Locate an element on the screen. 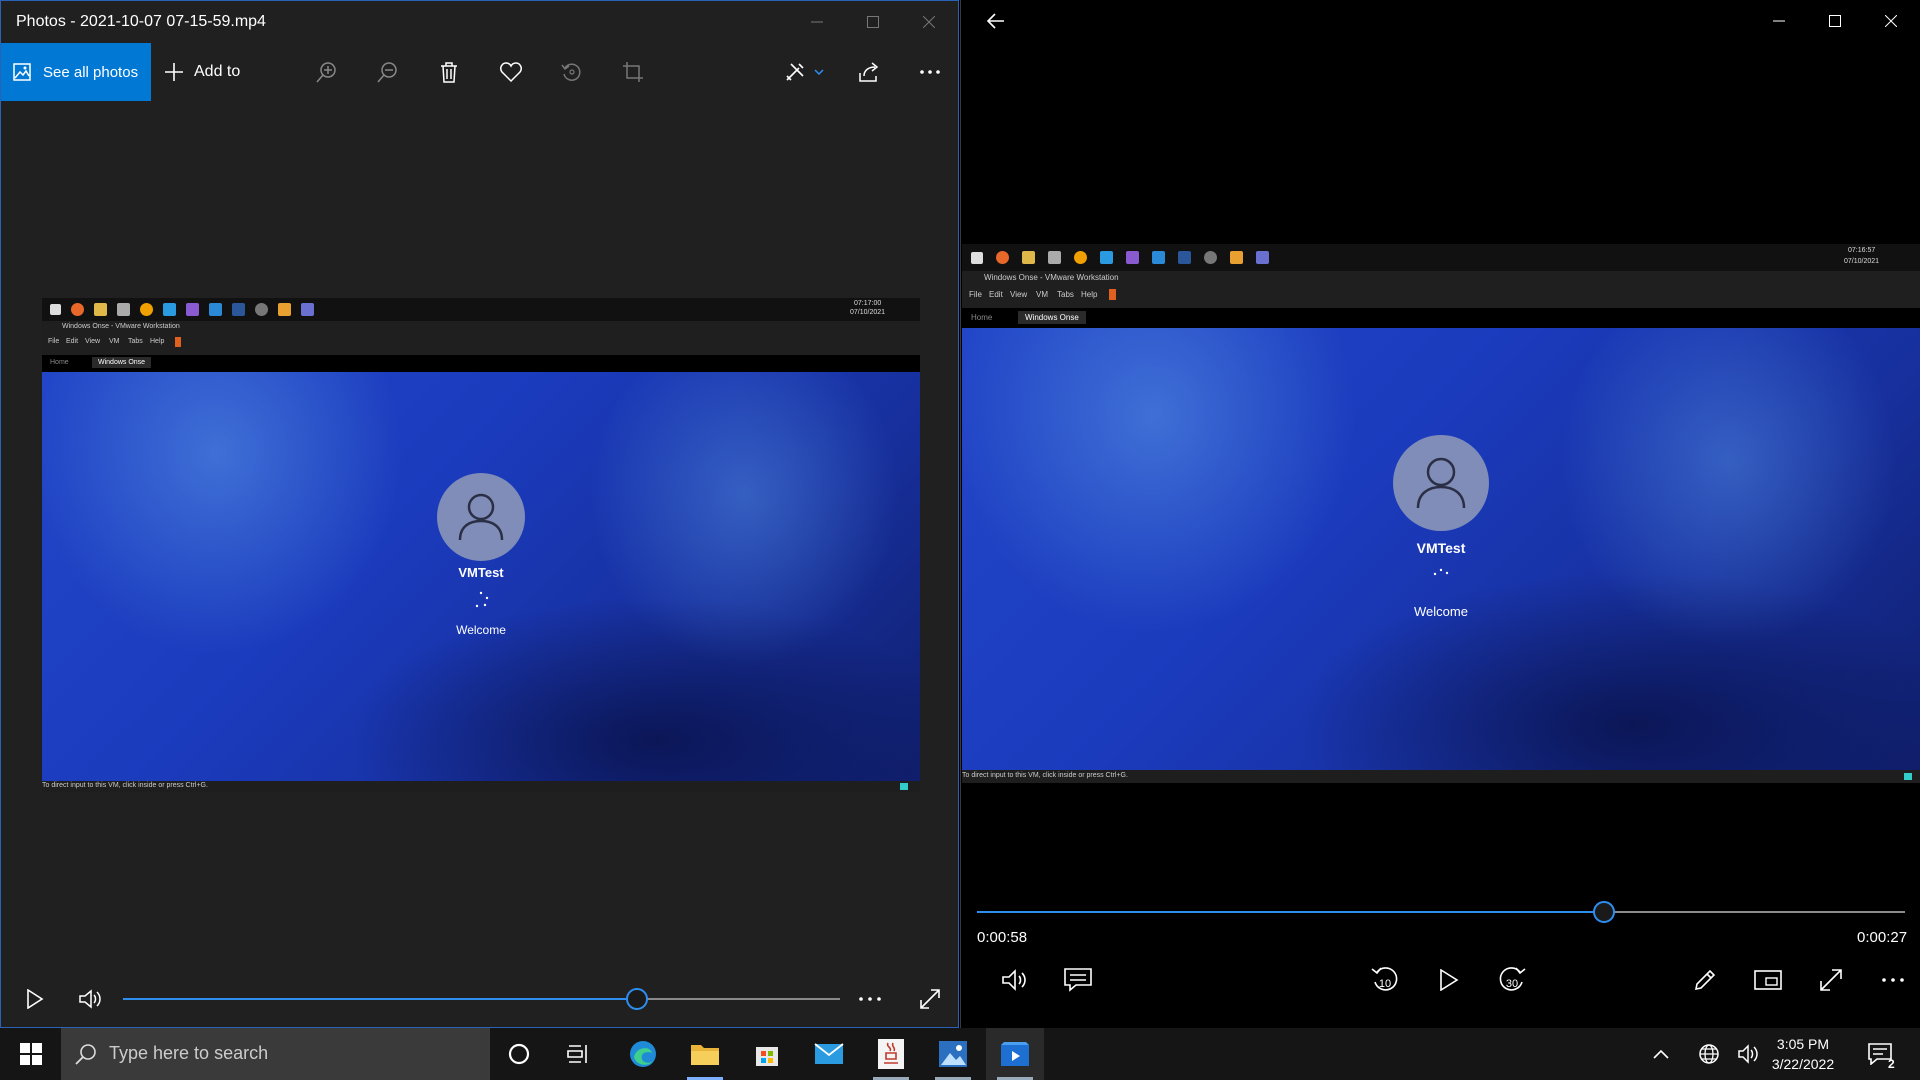  back-button is located at coordinates (996, 21).